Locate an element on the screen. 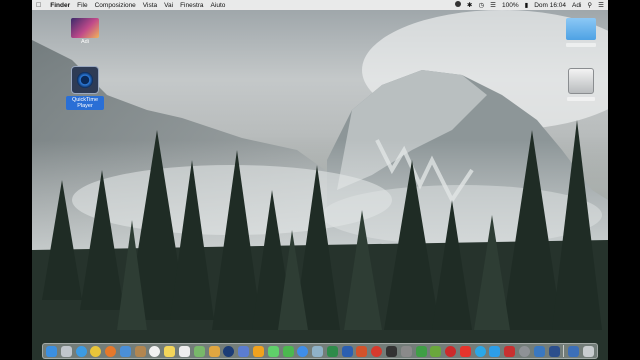 The width and height of the screenshot is (640, 360). hard-drive-label-blurred is located at coordinates (581, 99).